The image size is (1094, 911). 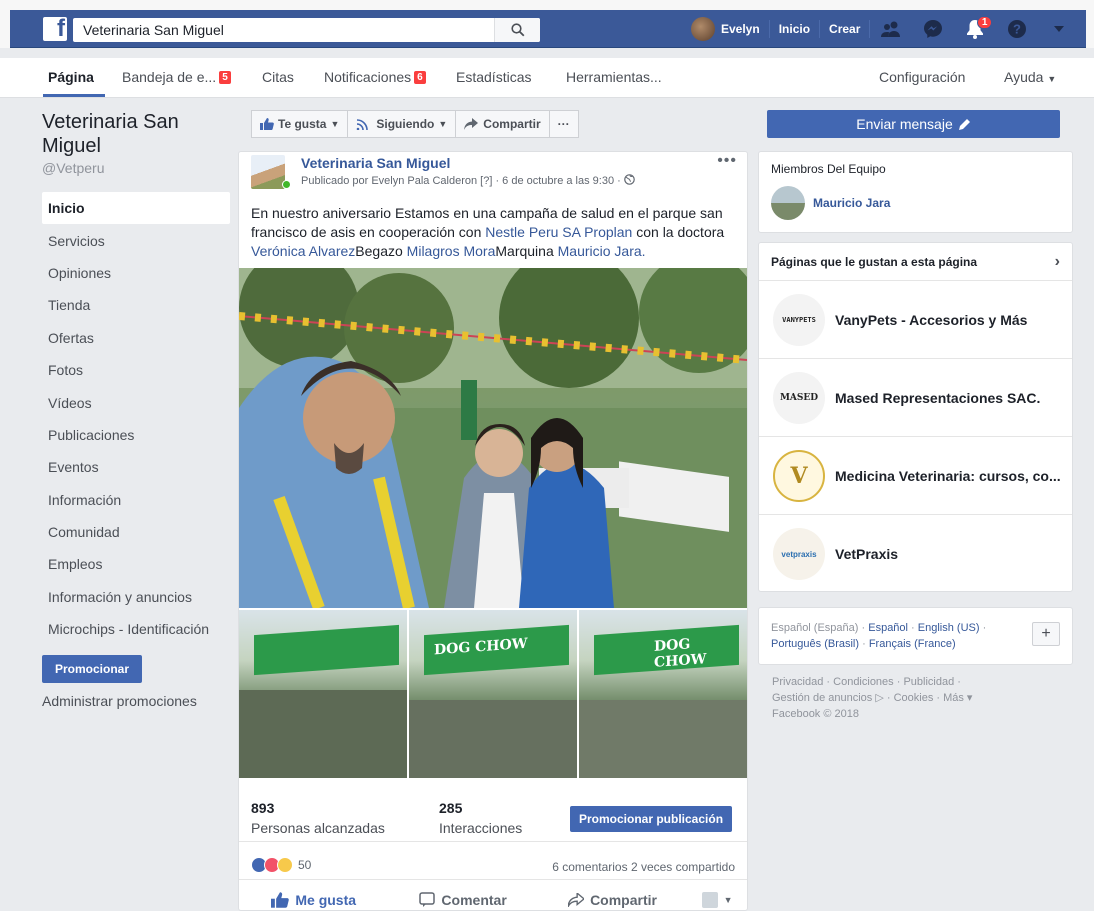 I want to click on friends-icon, so click(x=891, y=29).